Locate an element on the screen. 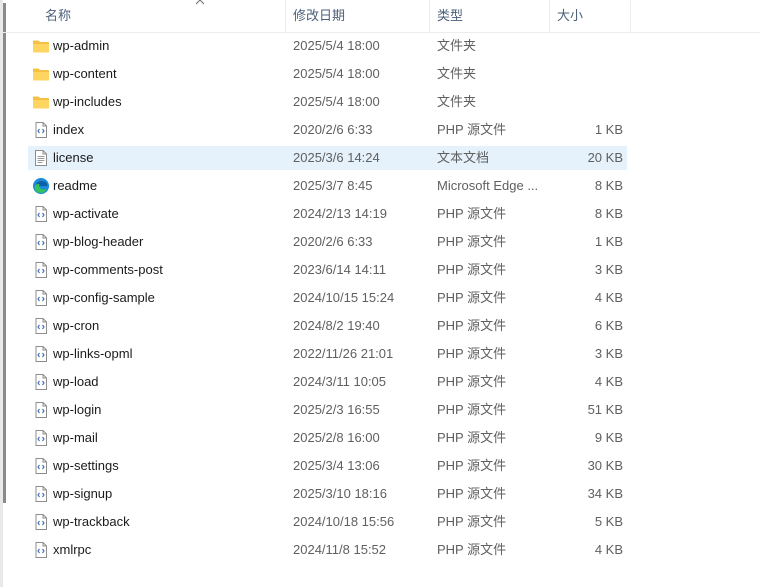 The height and width of the screenshot is (587, 760). file-row: license 2025/3/6 14:24 文本文档 20 KB is located at coordinates (327, 158).